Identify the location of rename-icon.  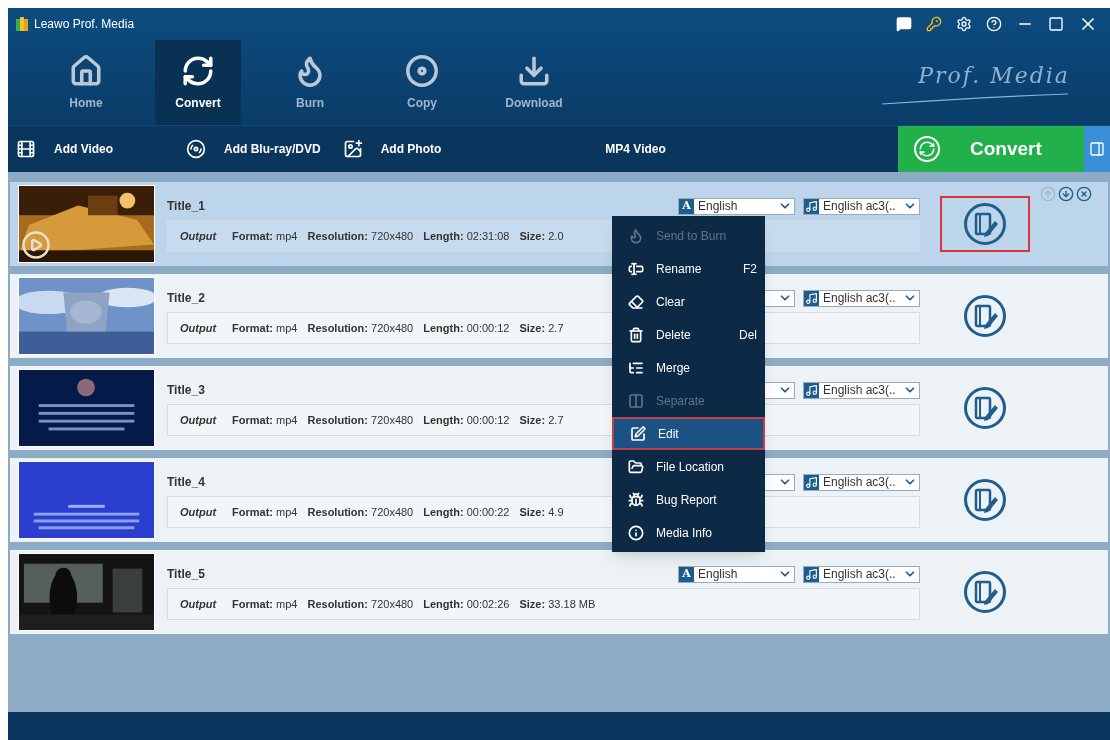
(636, 268).